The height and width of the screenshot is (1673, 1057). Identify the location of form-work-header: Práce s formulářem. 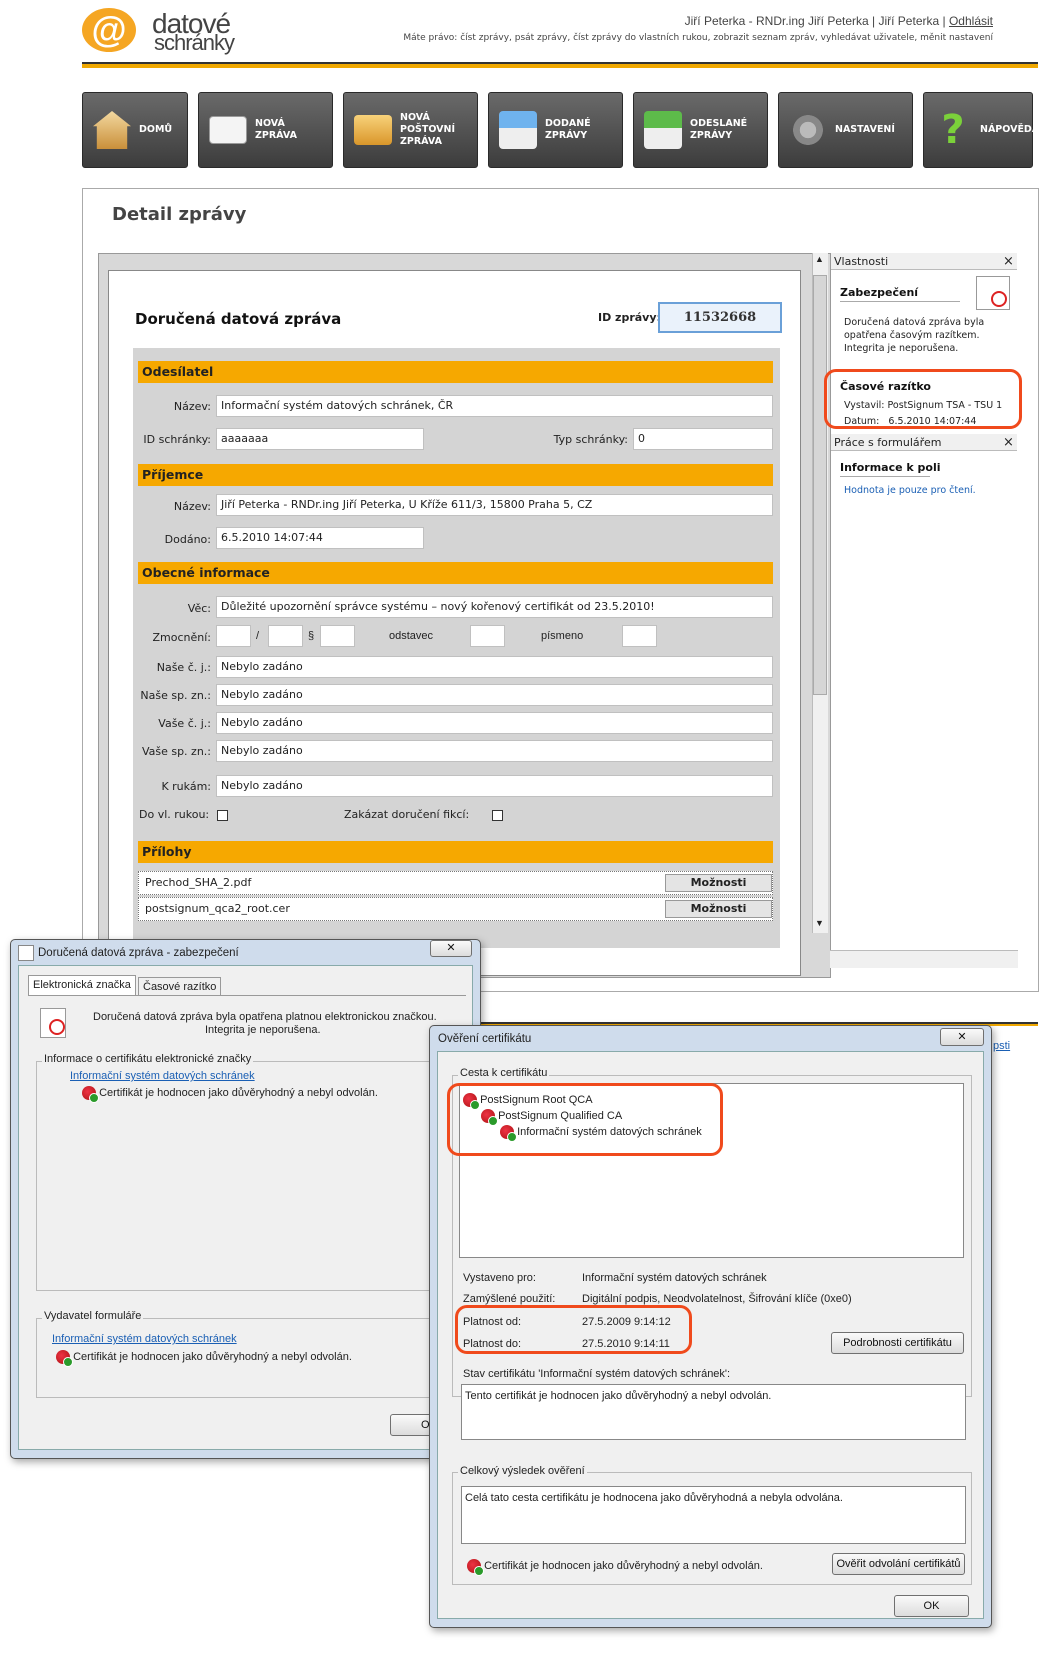
(924, 442).